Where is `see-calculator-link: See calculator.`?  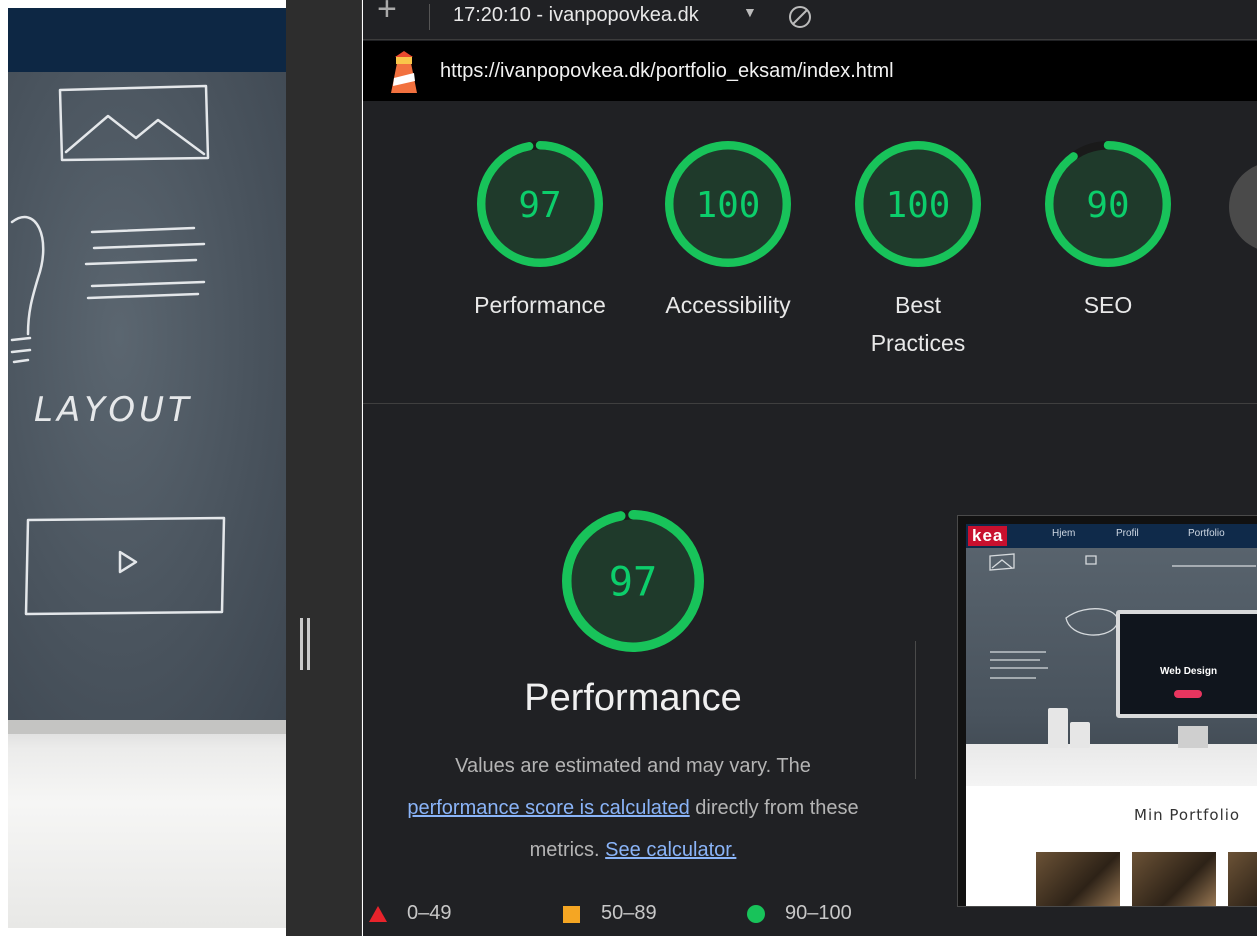 see-calculator-link: See calculator. is located at coordinates (670, 850).